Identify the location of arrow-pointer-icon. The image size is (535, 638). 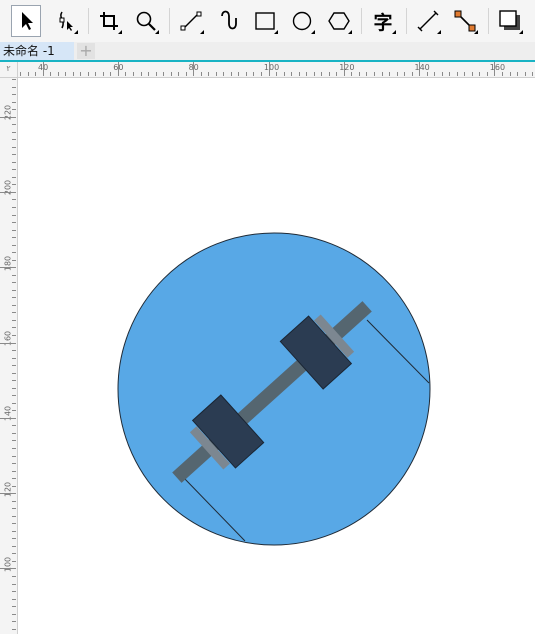
(27, 21).